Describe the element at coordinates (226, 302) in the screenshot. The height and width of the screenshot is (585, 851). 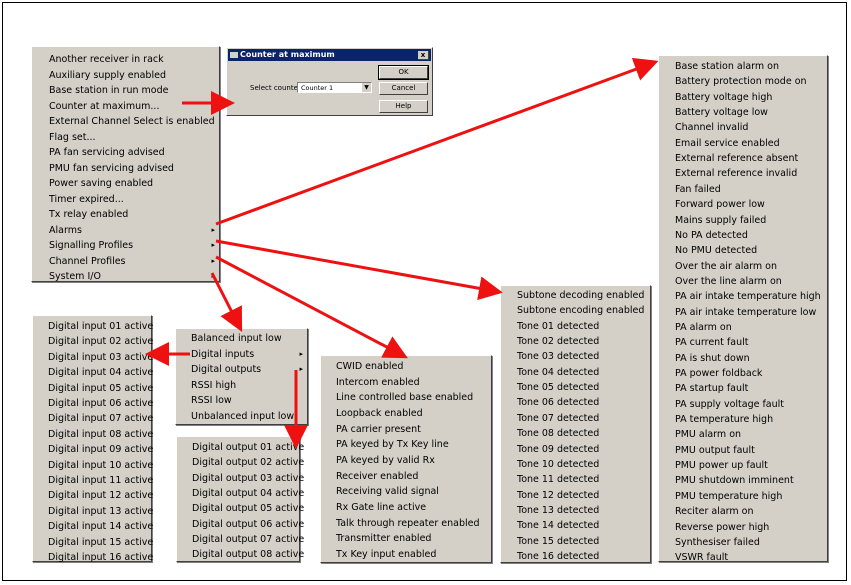
I see `arrow-to-system-io` at that location.